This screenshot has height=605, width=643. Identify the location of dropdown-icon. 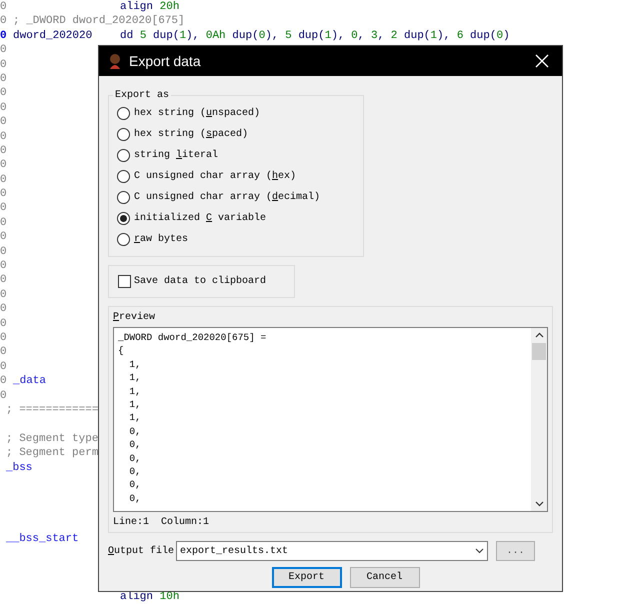
(479, 551).